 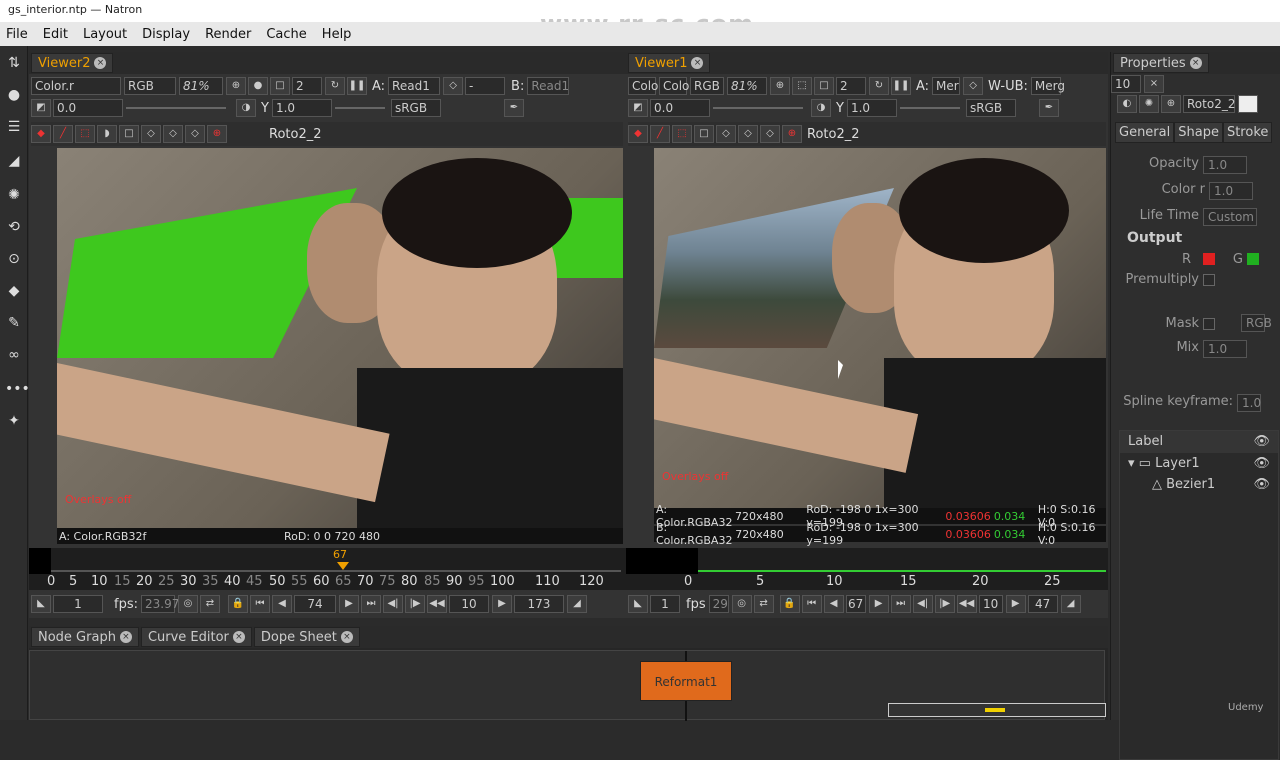 What do you see at coordinates (718, 604) in the screenshot?
I see `fps-field: 29` at bounding box center [718, 604].